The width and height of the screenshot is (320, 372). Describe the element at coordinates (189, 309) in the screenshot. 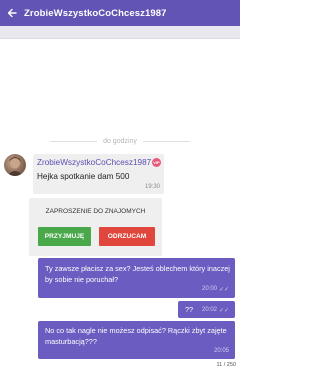

I see `message-text: ??` at that location.